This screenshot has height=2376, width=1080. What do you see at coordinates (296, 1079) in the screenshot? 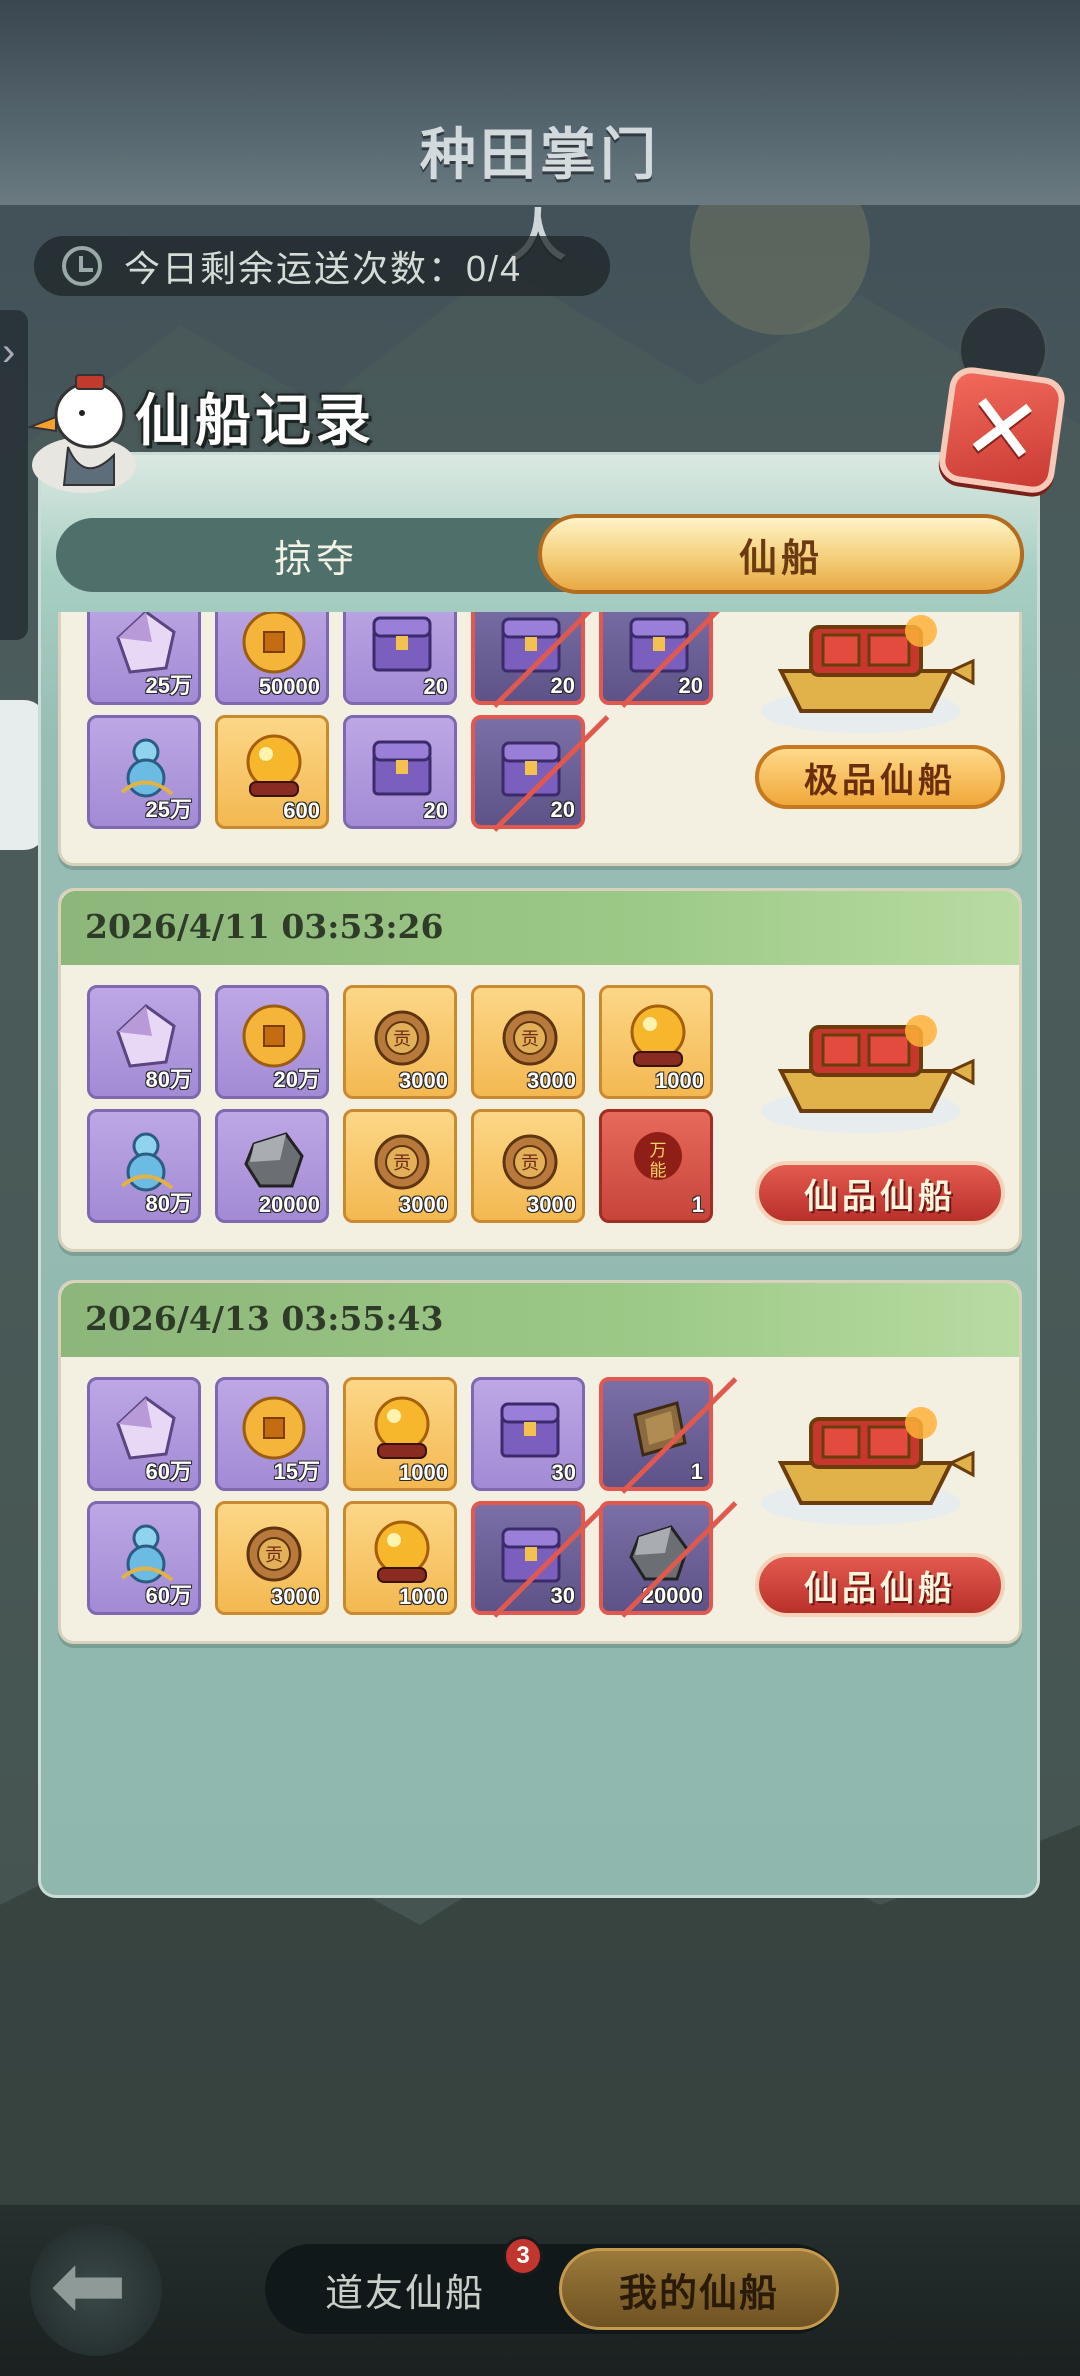
I see `reward-quantity: 20万` at bounding box center [296, 1079].